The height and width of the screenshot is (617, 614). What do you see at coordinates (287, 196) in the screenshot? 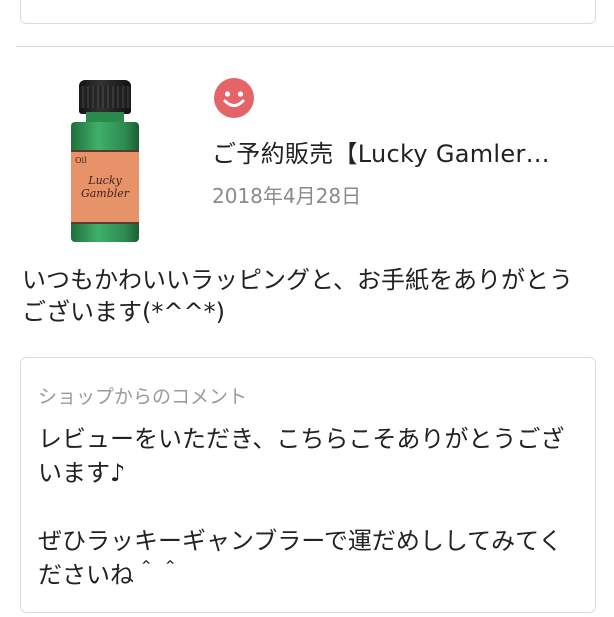
I see `review-date: 2018年4月28日` at bounding box center [287, 196].